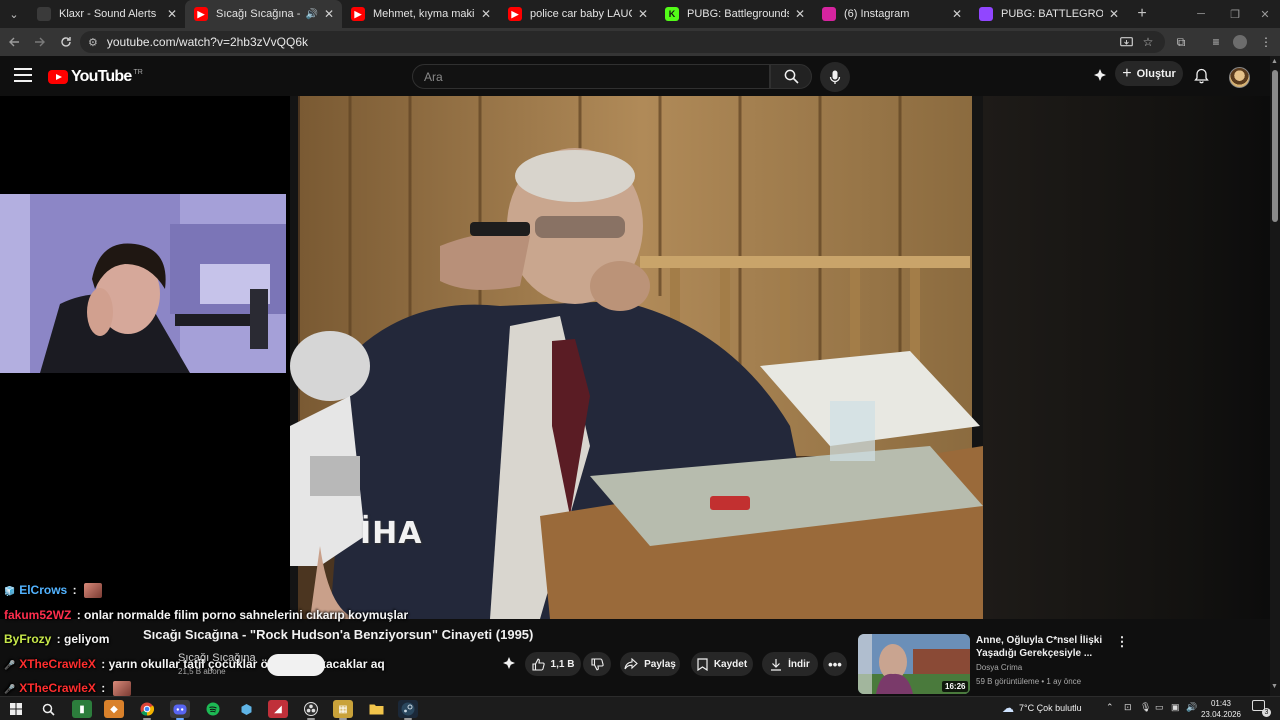 This screenshot has width=1280, height=720. What do you see at coordinates (509, 666) in the screenshot?
I see `ask-sparkle-icon` at bounding box center [509, 666].